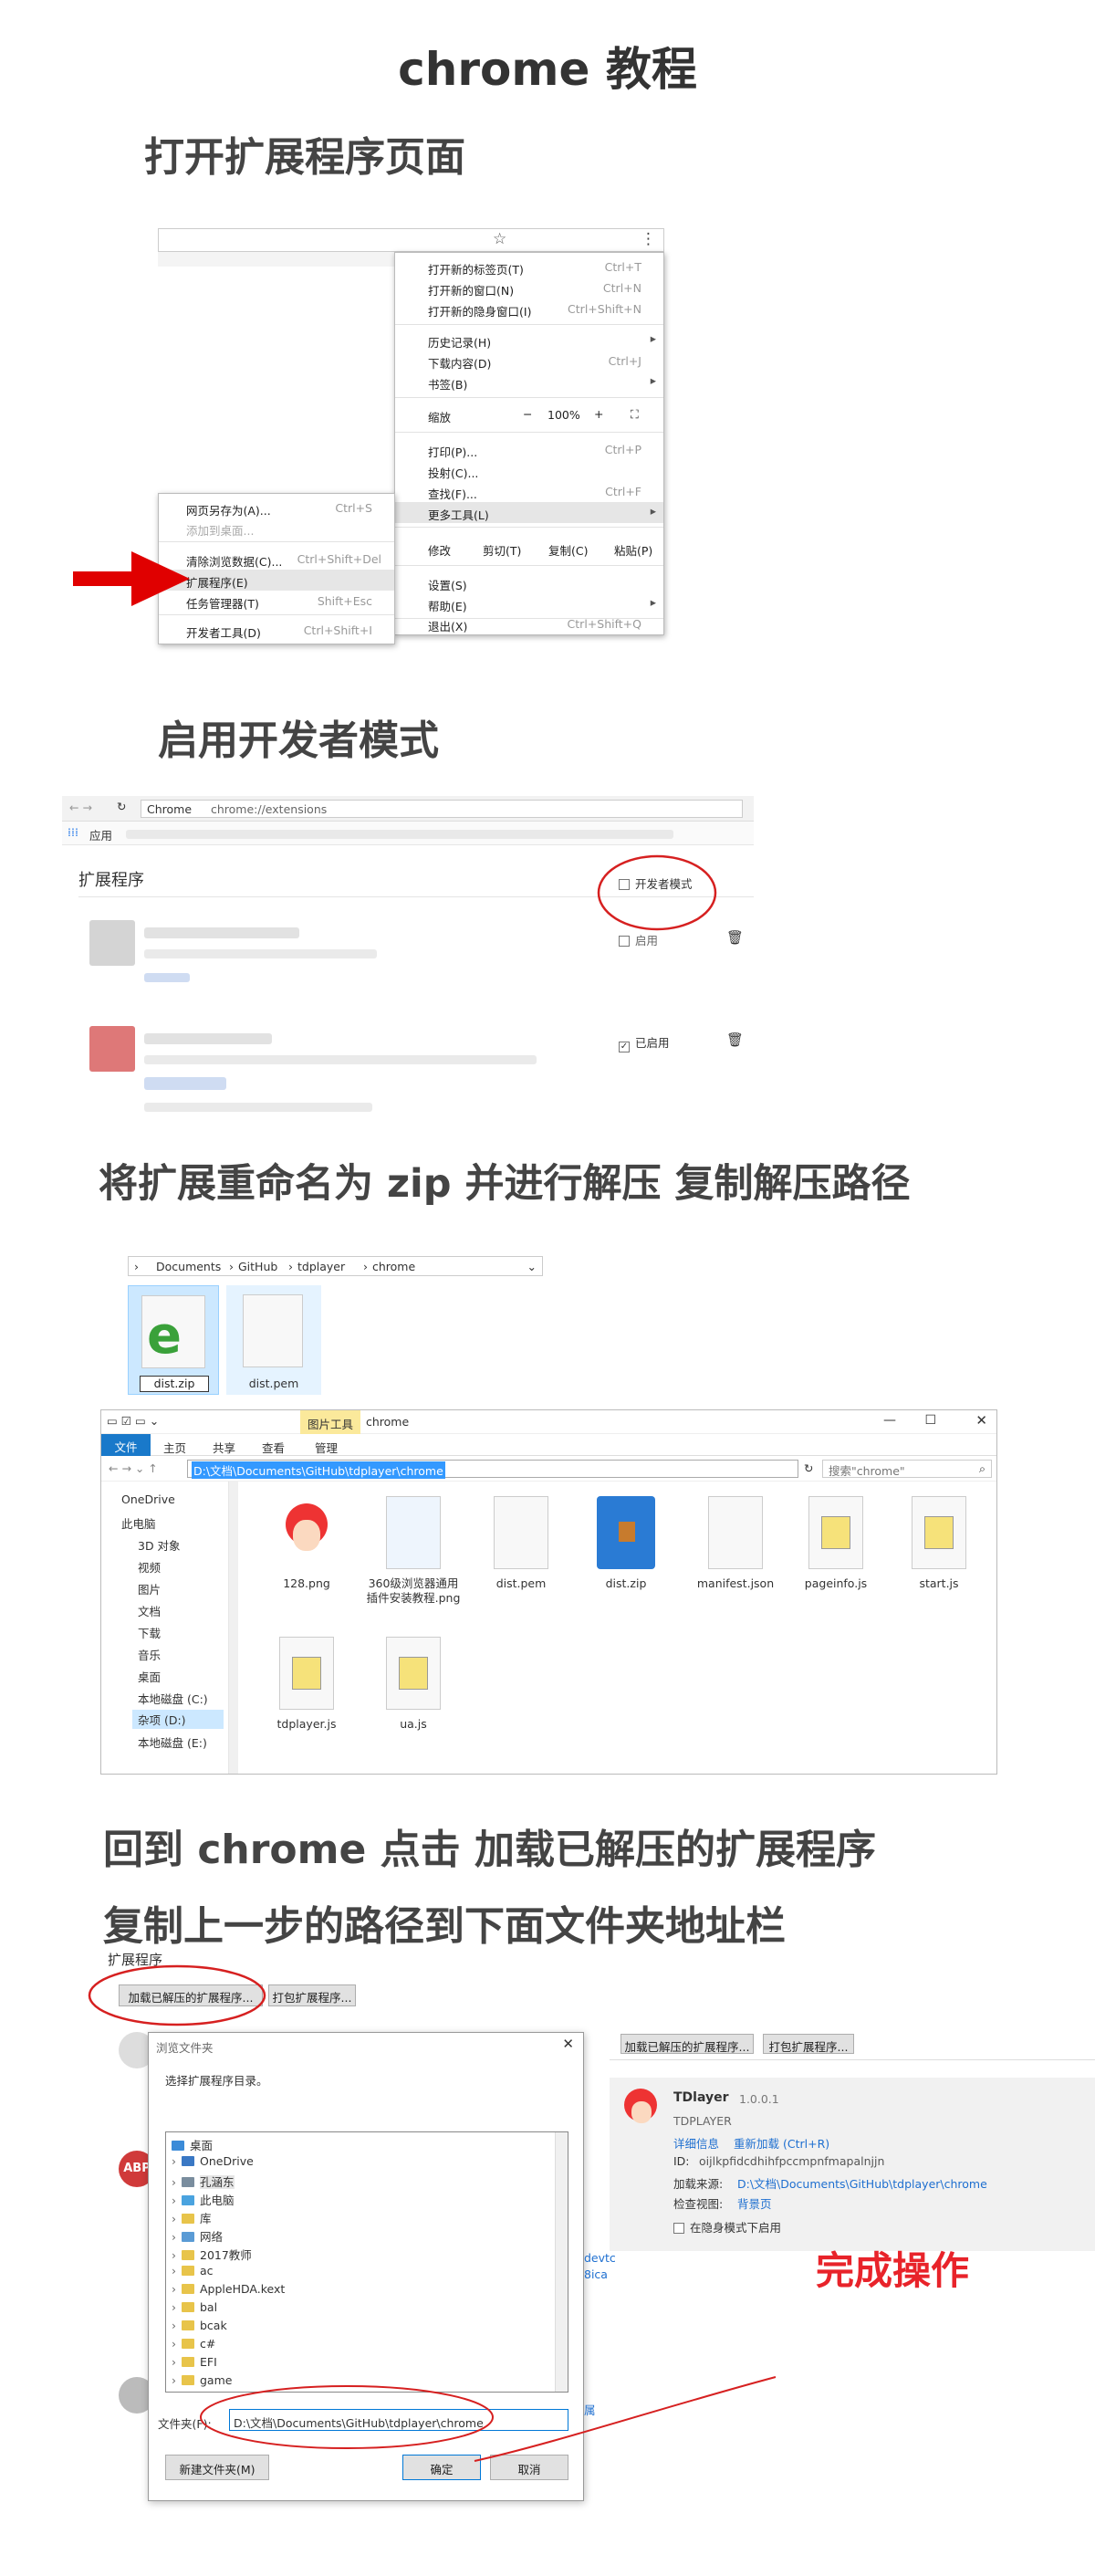  What do you see at coordinates (644, 1043) in the screenshot?
I see `enabled-checkbox: ✓ 已启用` at bounding box center [644, 1043].